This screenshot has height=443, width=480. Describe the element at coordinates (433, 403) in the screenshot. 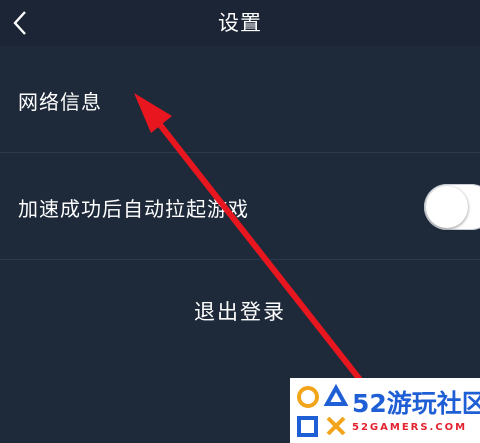

I see `watermark-name: 游玩社区` at that location.